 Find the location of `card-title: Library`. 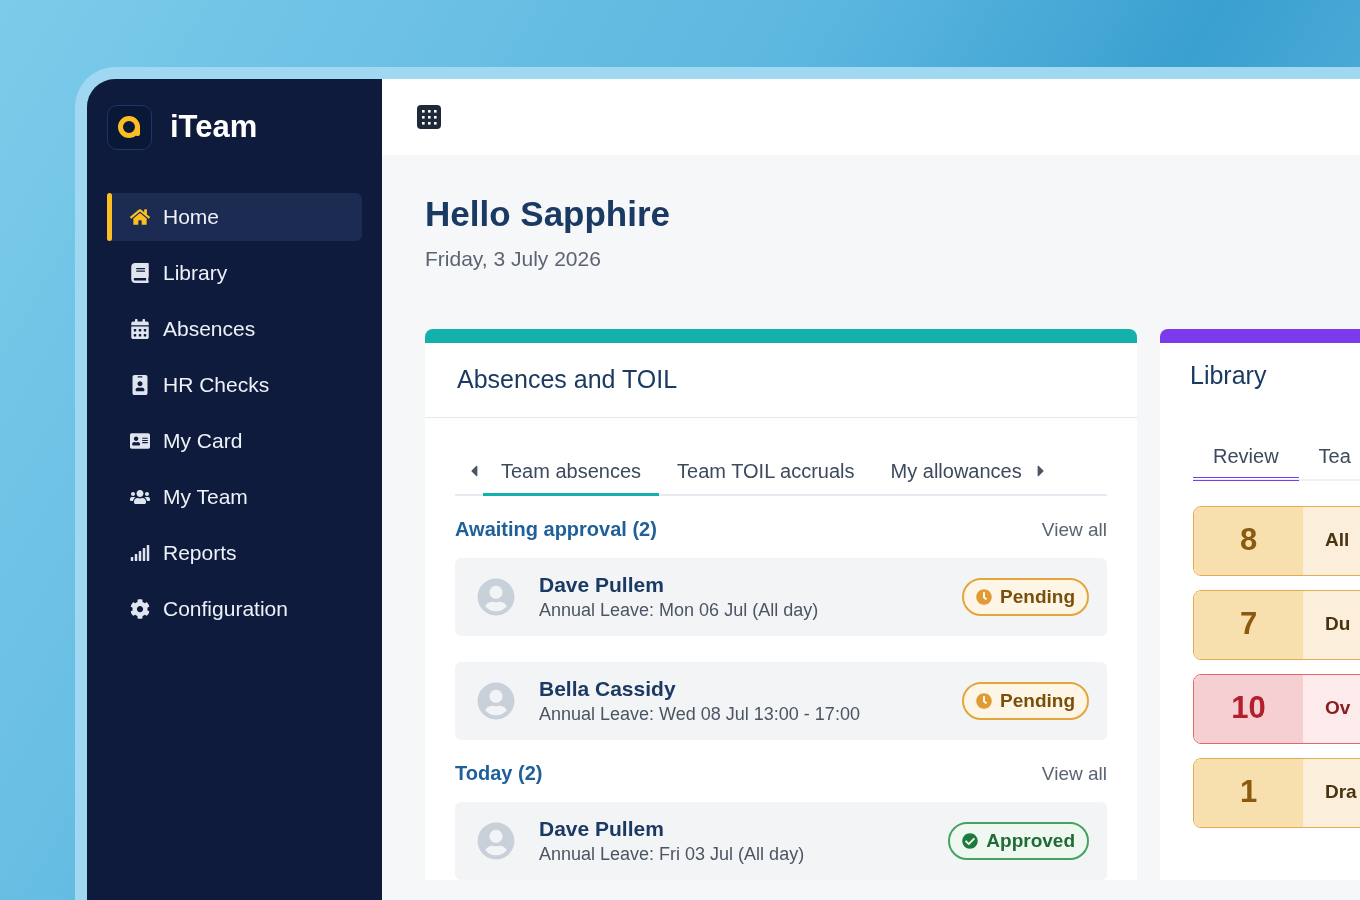

card-title: Library is located at coordinates (1228, 375).